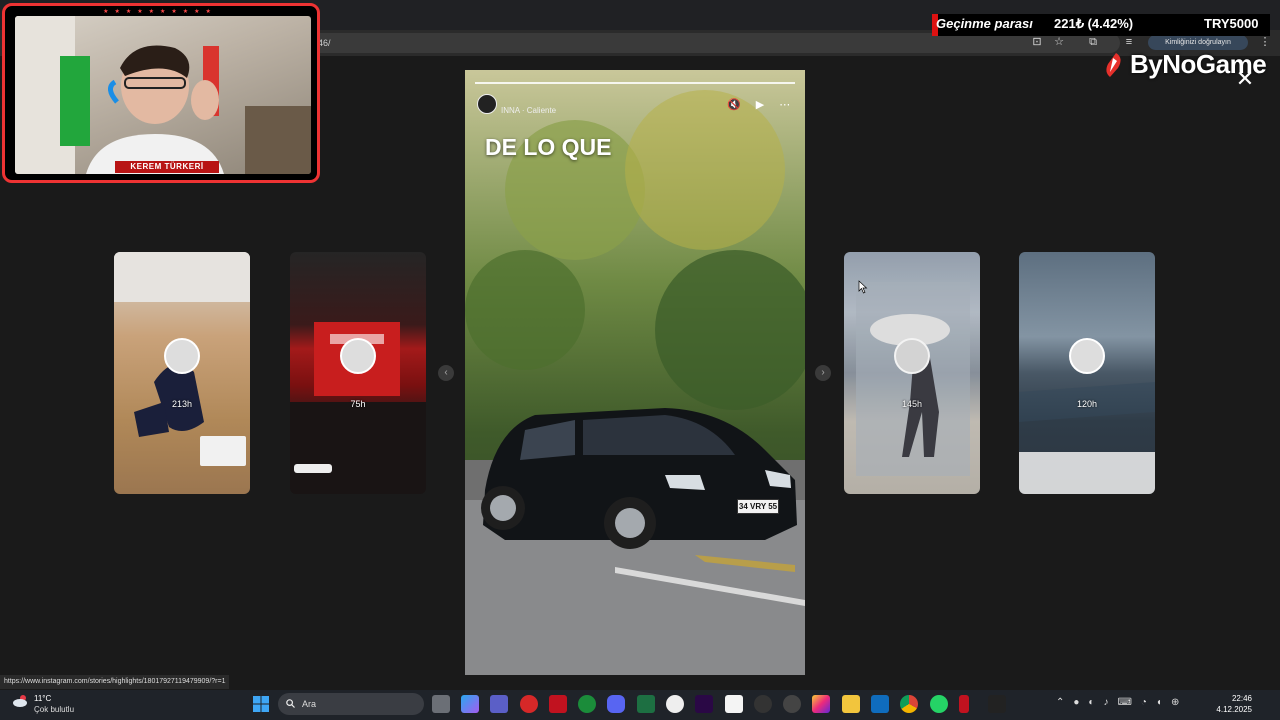 Image resolution: width=1280 pixels, height=720 pixels. What do you see at coordinates (528, 110) in the screenshot?
I see `story-song-label: INNA · Caliente` at bounding box center [528, 110].